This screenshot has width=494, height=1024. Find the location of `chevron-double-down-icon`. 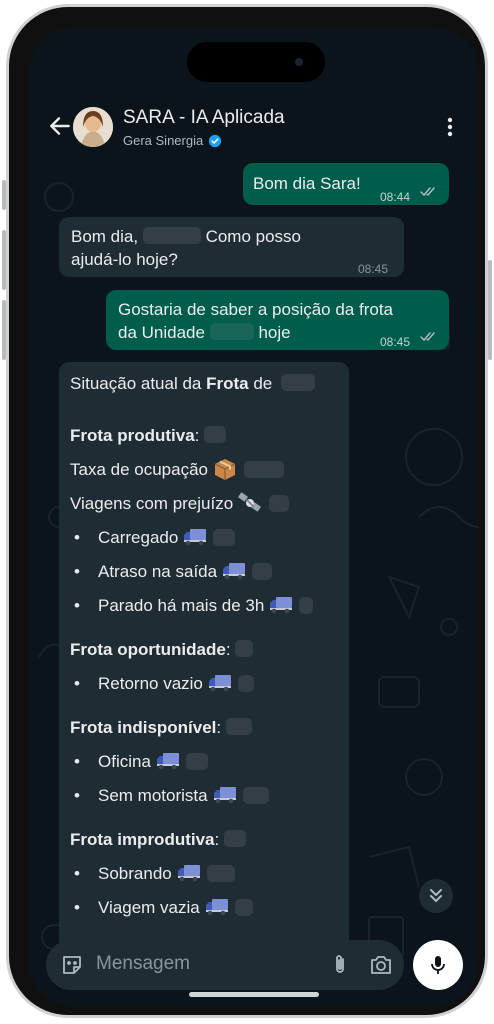

chevron-double-down-icon is located at coordinates (436, 895).